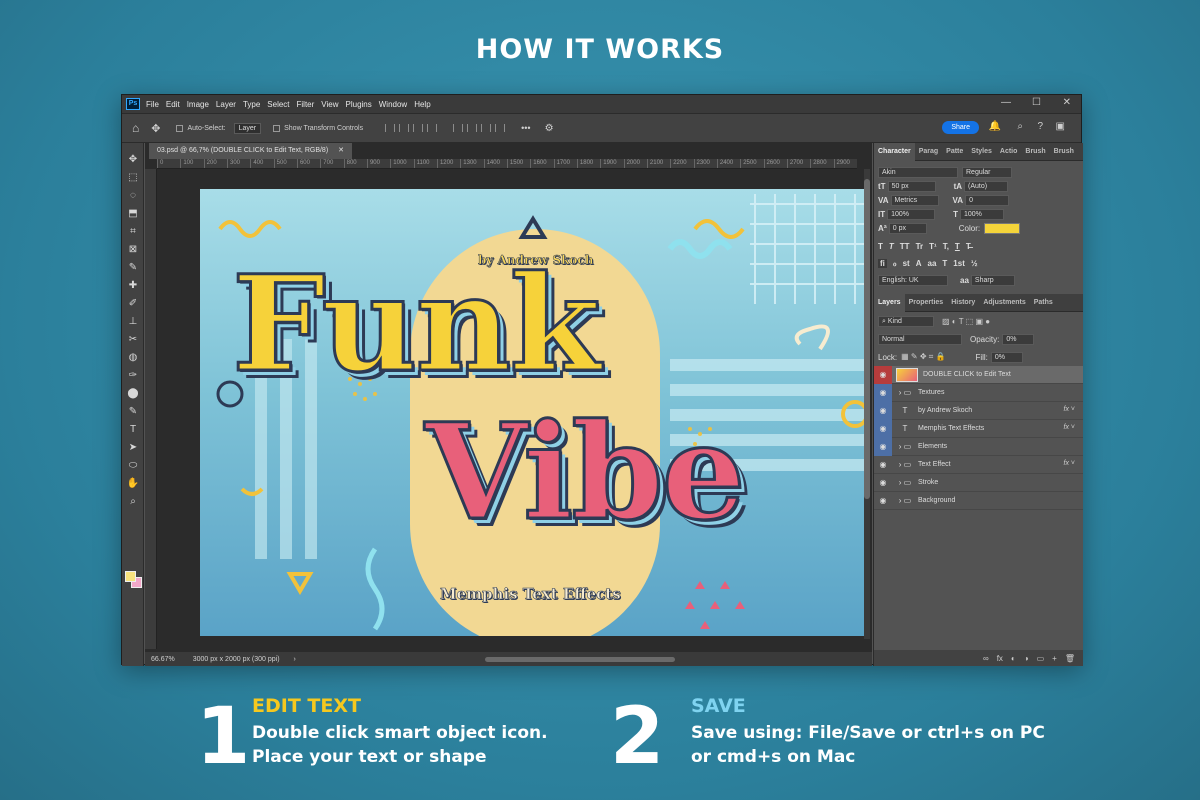 The height and width of the screenshot is (800, 1200). I want to click on horizontal-scrollbar, so click(580, 659).